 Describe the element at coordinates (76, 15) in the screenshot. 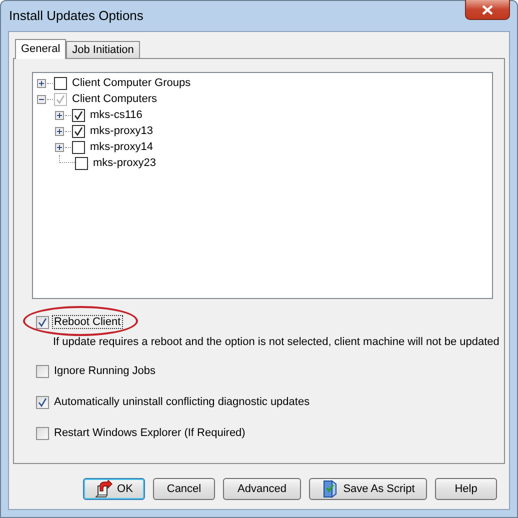

I see `window-title: Install Updates Options` at that location.